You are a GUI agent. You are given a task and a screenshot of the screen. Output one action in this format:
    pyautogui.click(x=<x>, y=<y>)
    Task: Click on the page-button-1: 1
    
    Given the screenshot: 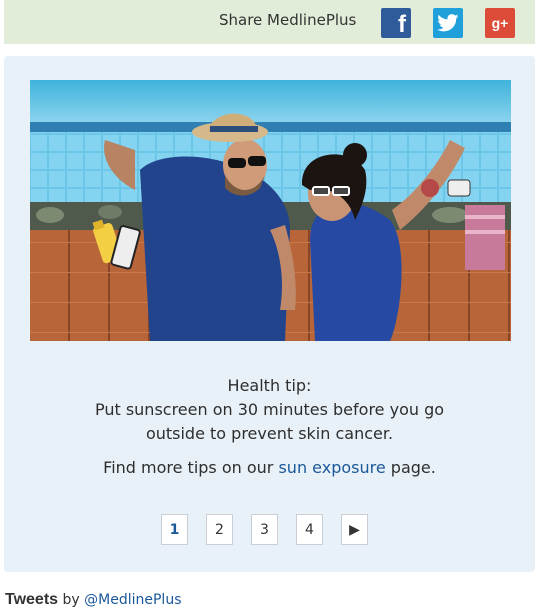 What is the action you would take?
    pyautogui.click(x=174, y=529)
    